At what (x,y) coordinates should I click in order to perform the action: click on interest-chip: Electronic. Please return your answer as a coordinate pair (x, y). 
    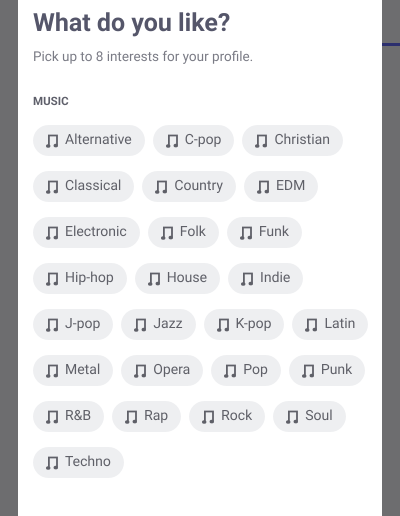
    Looking at the image, I should click on (86, 232).